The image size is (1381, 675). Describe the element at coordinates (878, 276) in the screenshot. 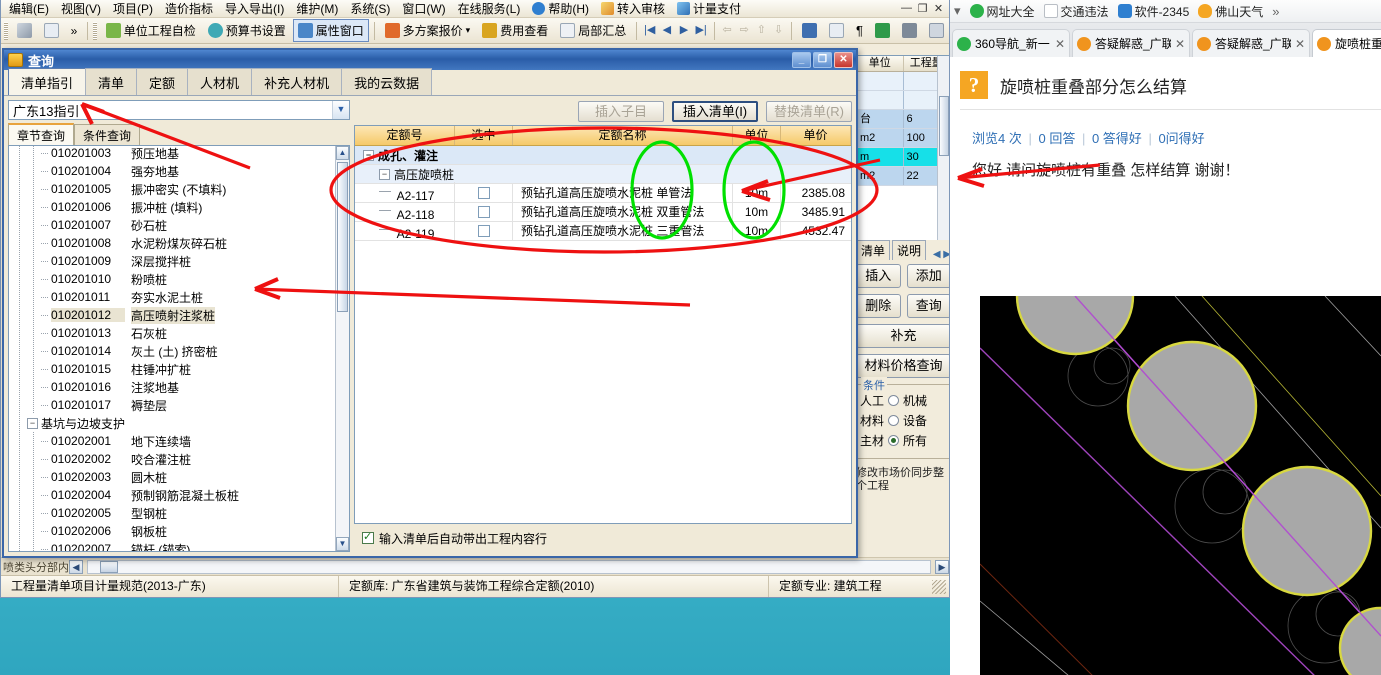

I see `insert-button: 插入` at that location.